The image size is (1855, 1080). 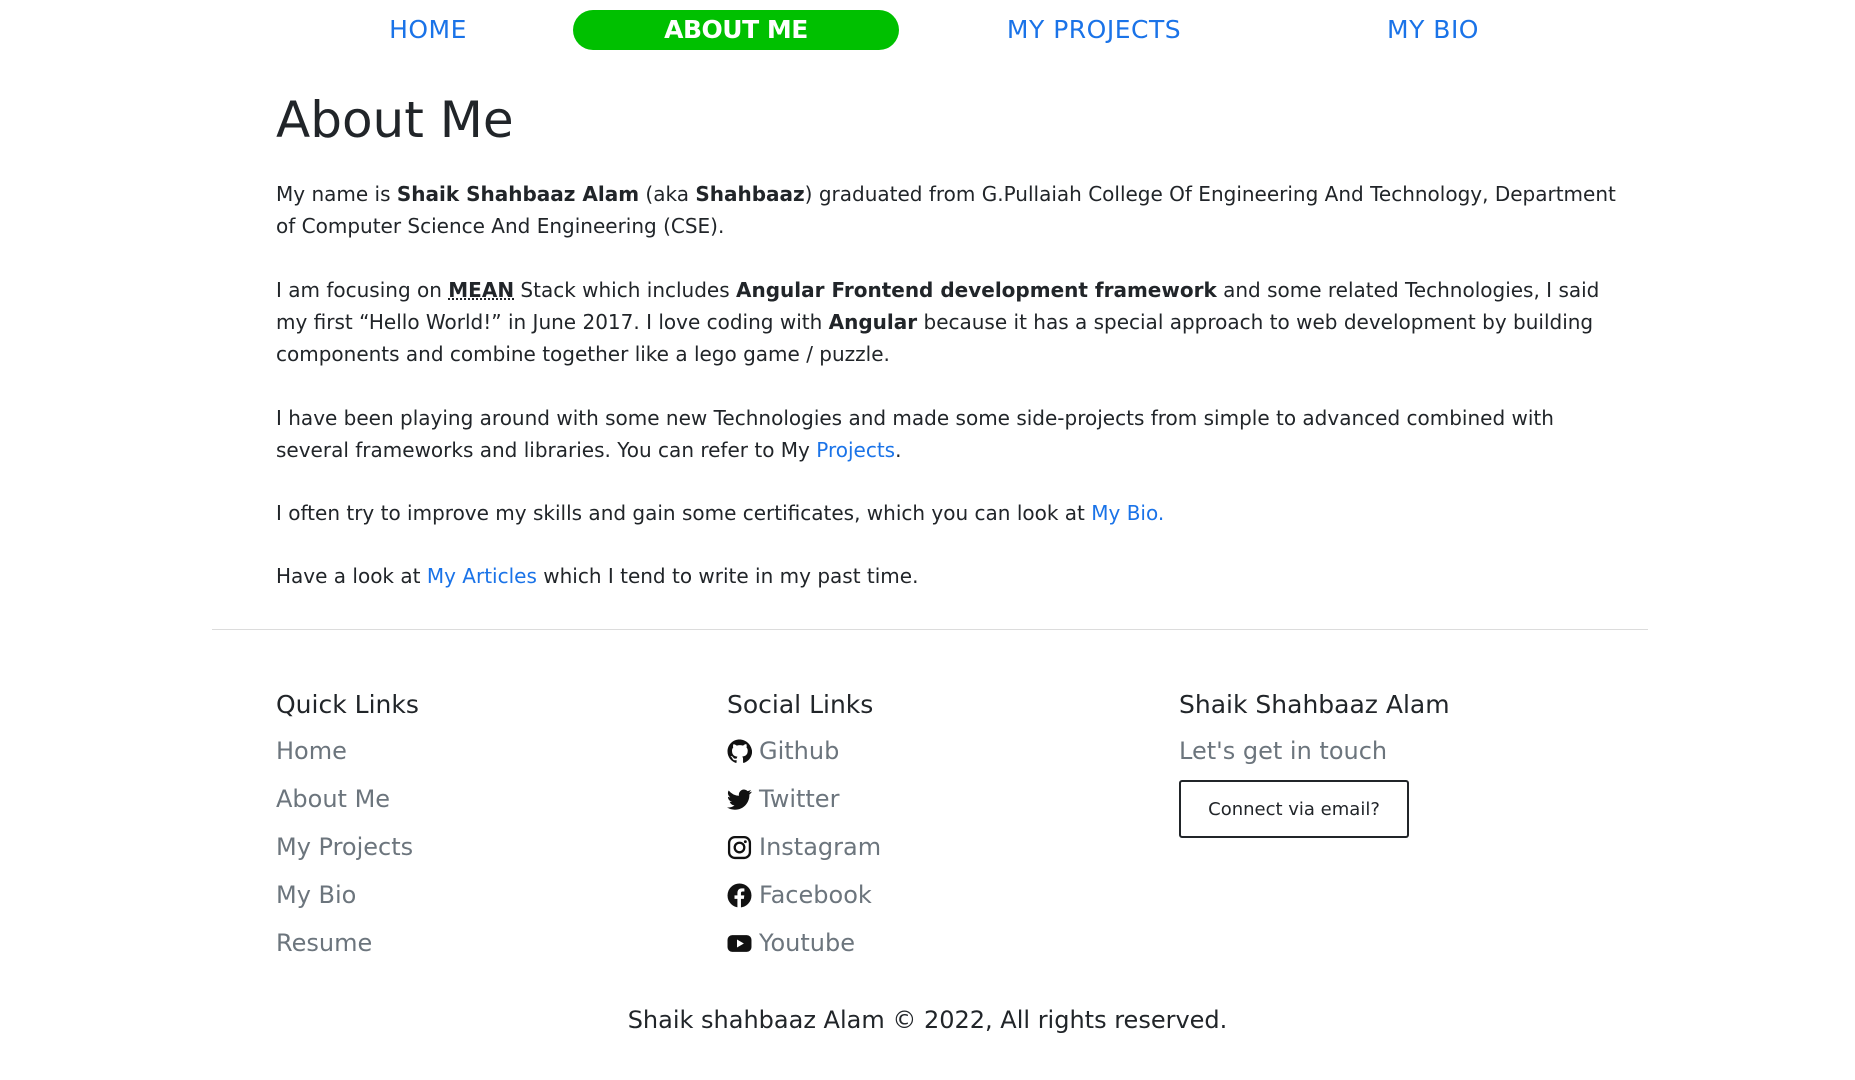 What do you see at coordinates (800, 704) in the screenshot?
I see `social-links-heading: Social Links` at bounding box center [800, 704].